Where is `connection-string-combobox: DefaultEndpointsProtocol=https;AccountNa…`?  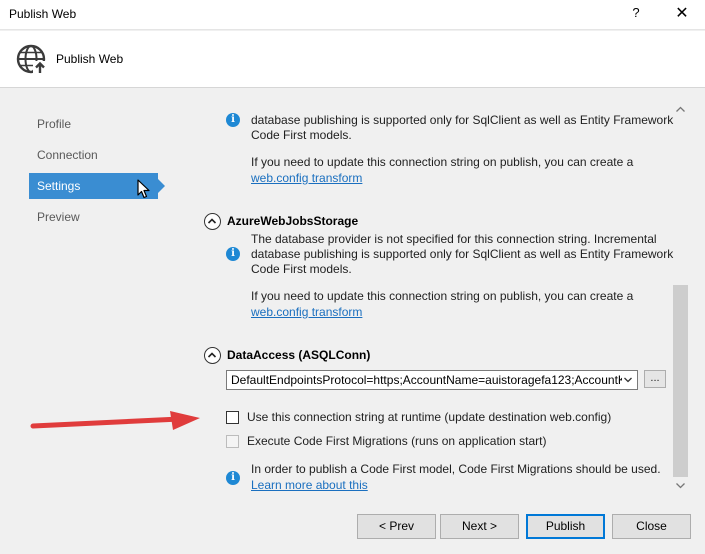 connection-string-combobox: DefaultEndpointsProtocol=https;AccountNa… is located at coordinates (432, 380).